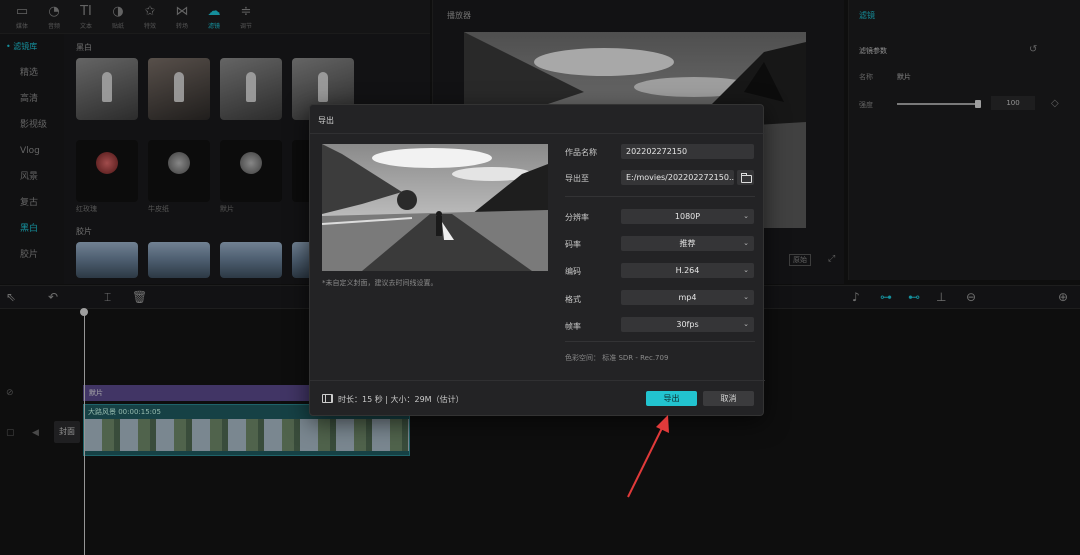  What do you see at coordinates (687, 216) in the screenshot?
I see `resolution-select: 1080P ⌄` at bounding box center [687, 216].